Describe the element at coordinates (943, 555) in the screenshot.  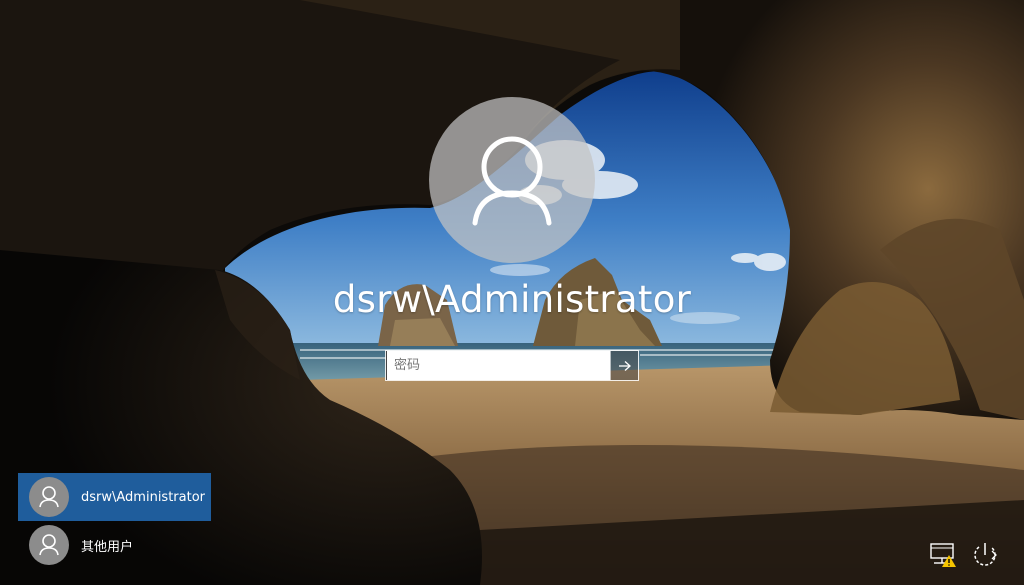
I see `network-warning-icon` at that location.